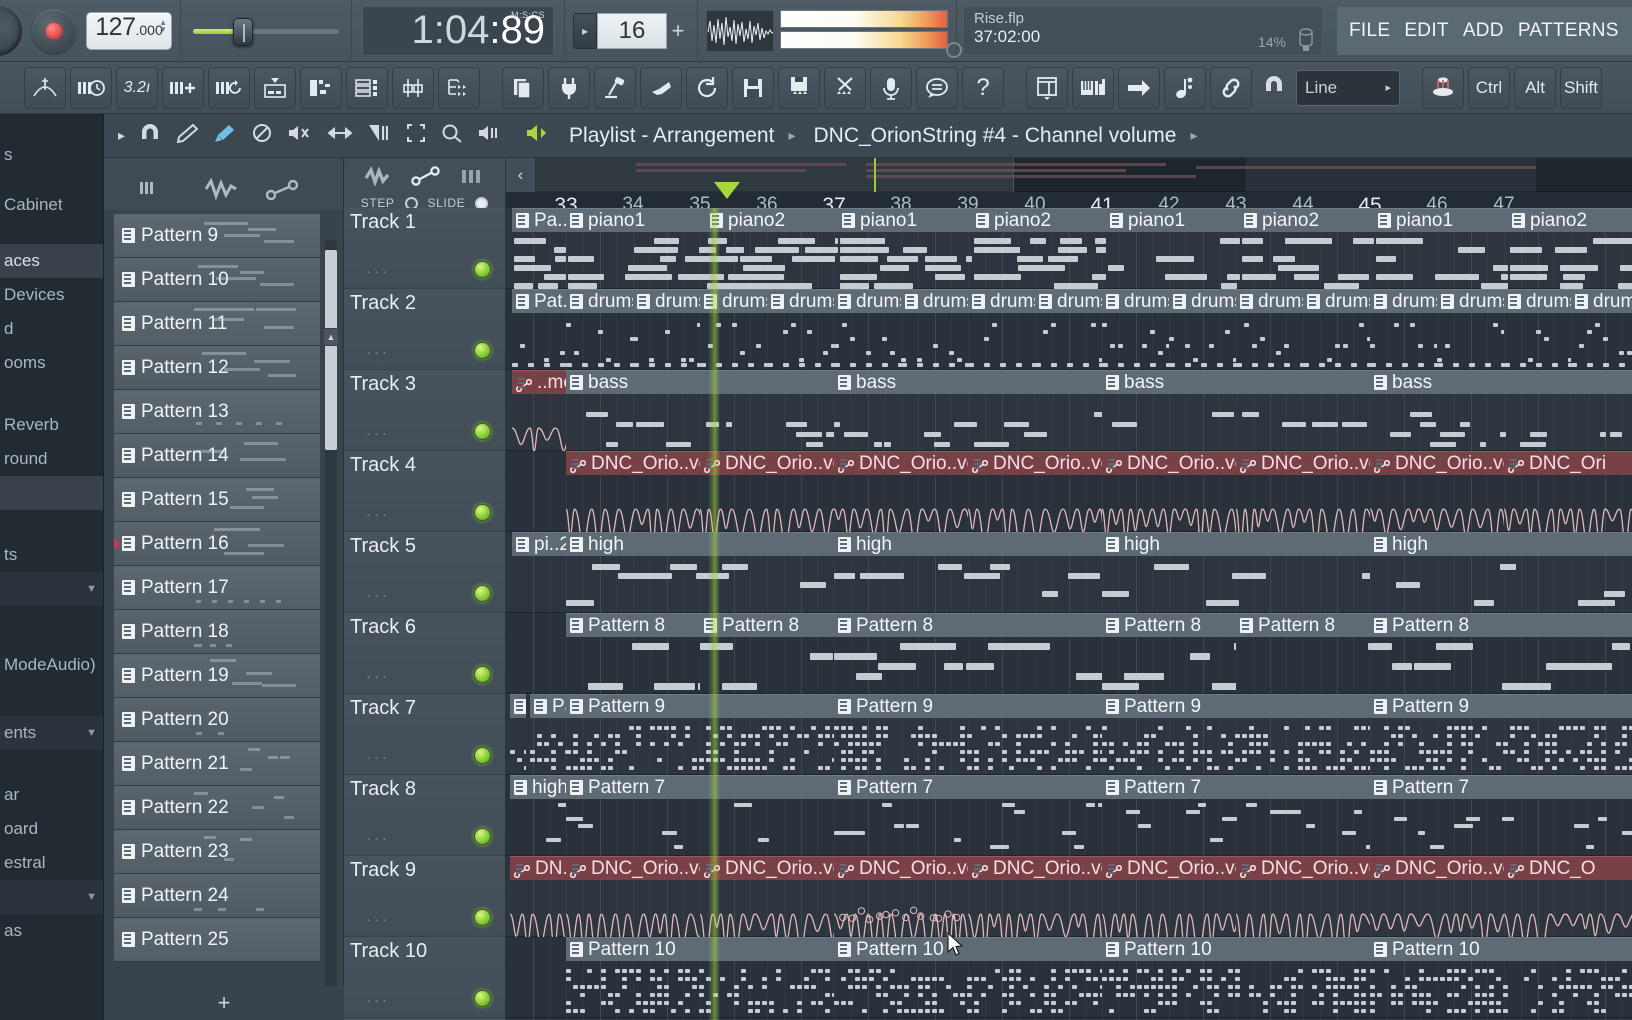 This screenshot has height=1020, width=1632. I want to click on mute-icon, so click(300, 136).